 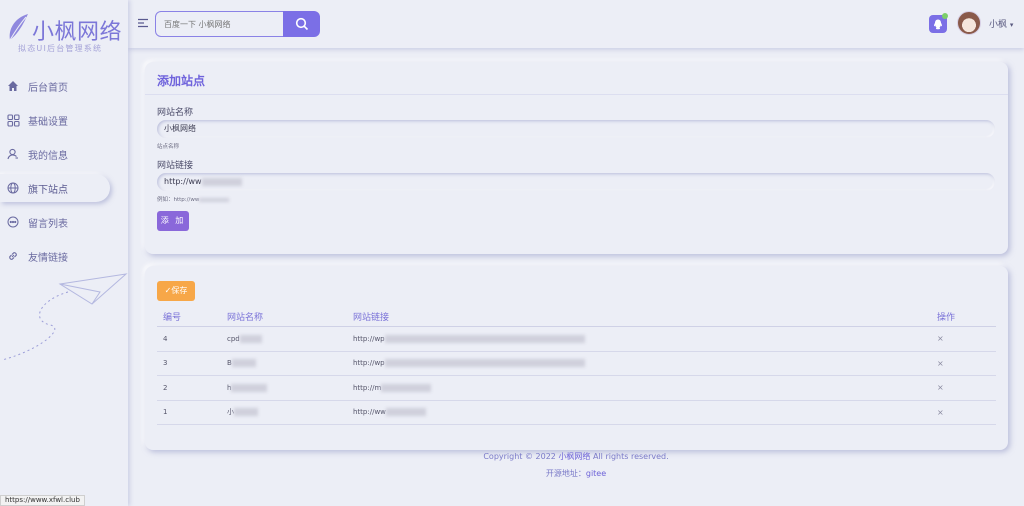 What do you see at coordinates (946, 317) in the screenshot?
I see `column-header-actions: 操作` at bounding box center [946, 317].